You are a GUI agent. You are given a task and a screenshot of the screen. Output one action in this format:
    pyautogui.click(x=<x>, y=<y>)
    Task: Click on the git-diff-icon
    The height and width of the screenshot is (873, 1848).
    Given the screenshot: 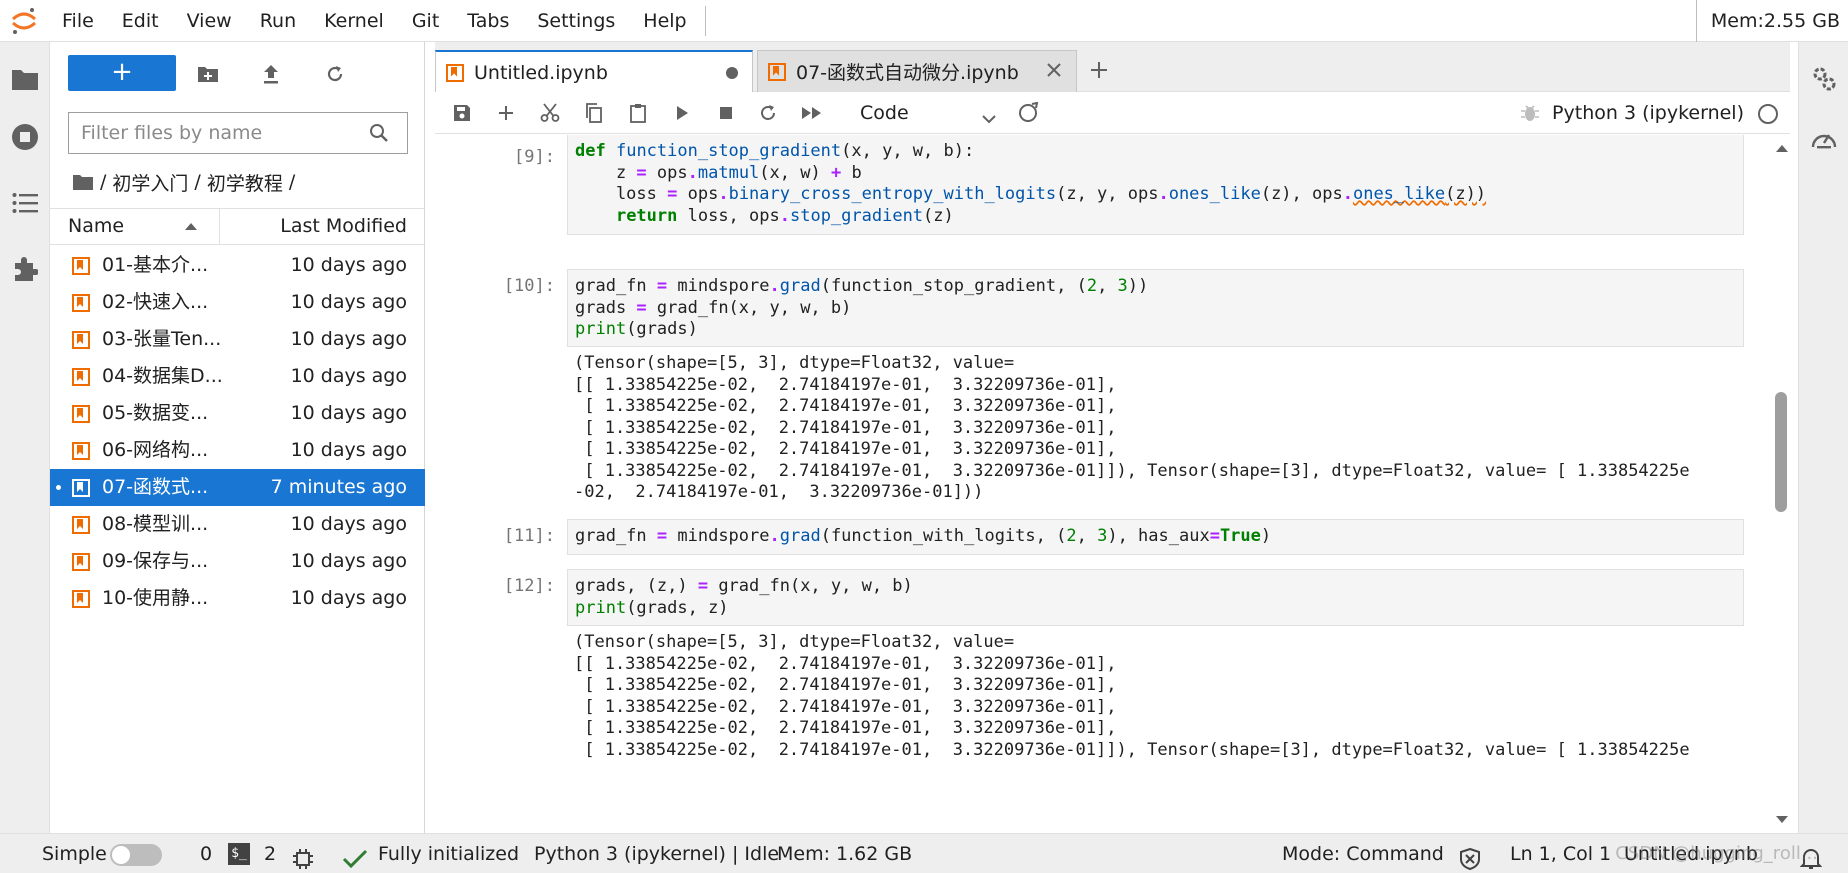 What is the action you would take?
    pyautogui.click(x=1028, y=113)
    